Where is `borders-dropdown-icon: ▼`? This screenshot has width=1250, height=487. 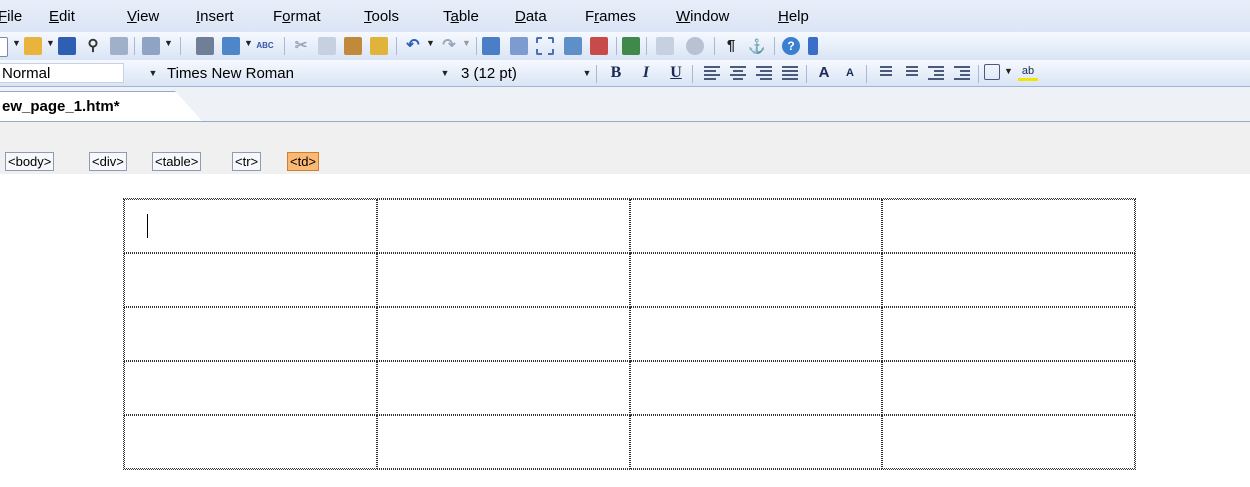 borders-dropdown-icon: ▼ is located at coordinates (1008, 71).